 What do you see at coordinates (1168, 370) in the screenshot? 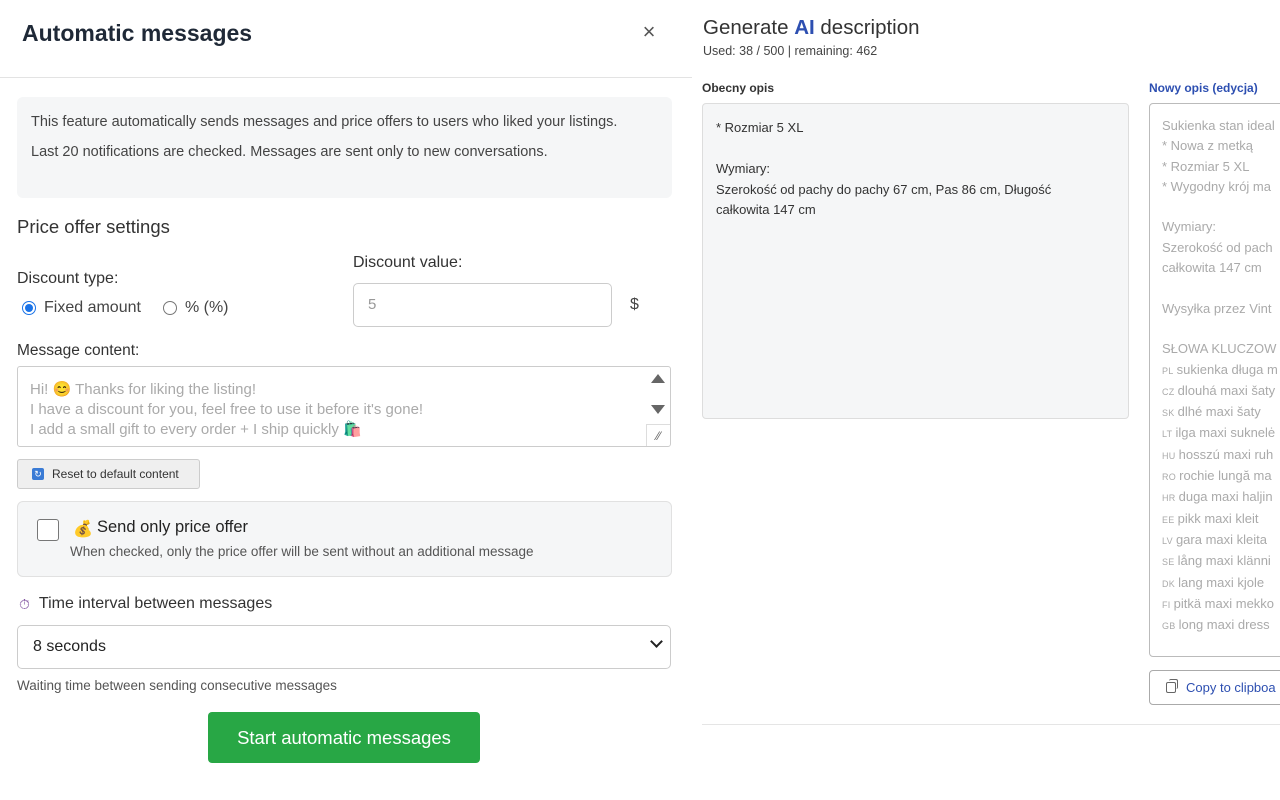
I see `flag-code: PL` at bounding box center [1168, 370].